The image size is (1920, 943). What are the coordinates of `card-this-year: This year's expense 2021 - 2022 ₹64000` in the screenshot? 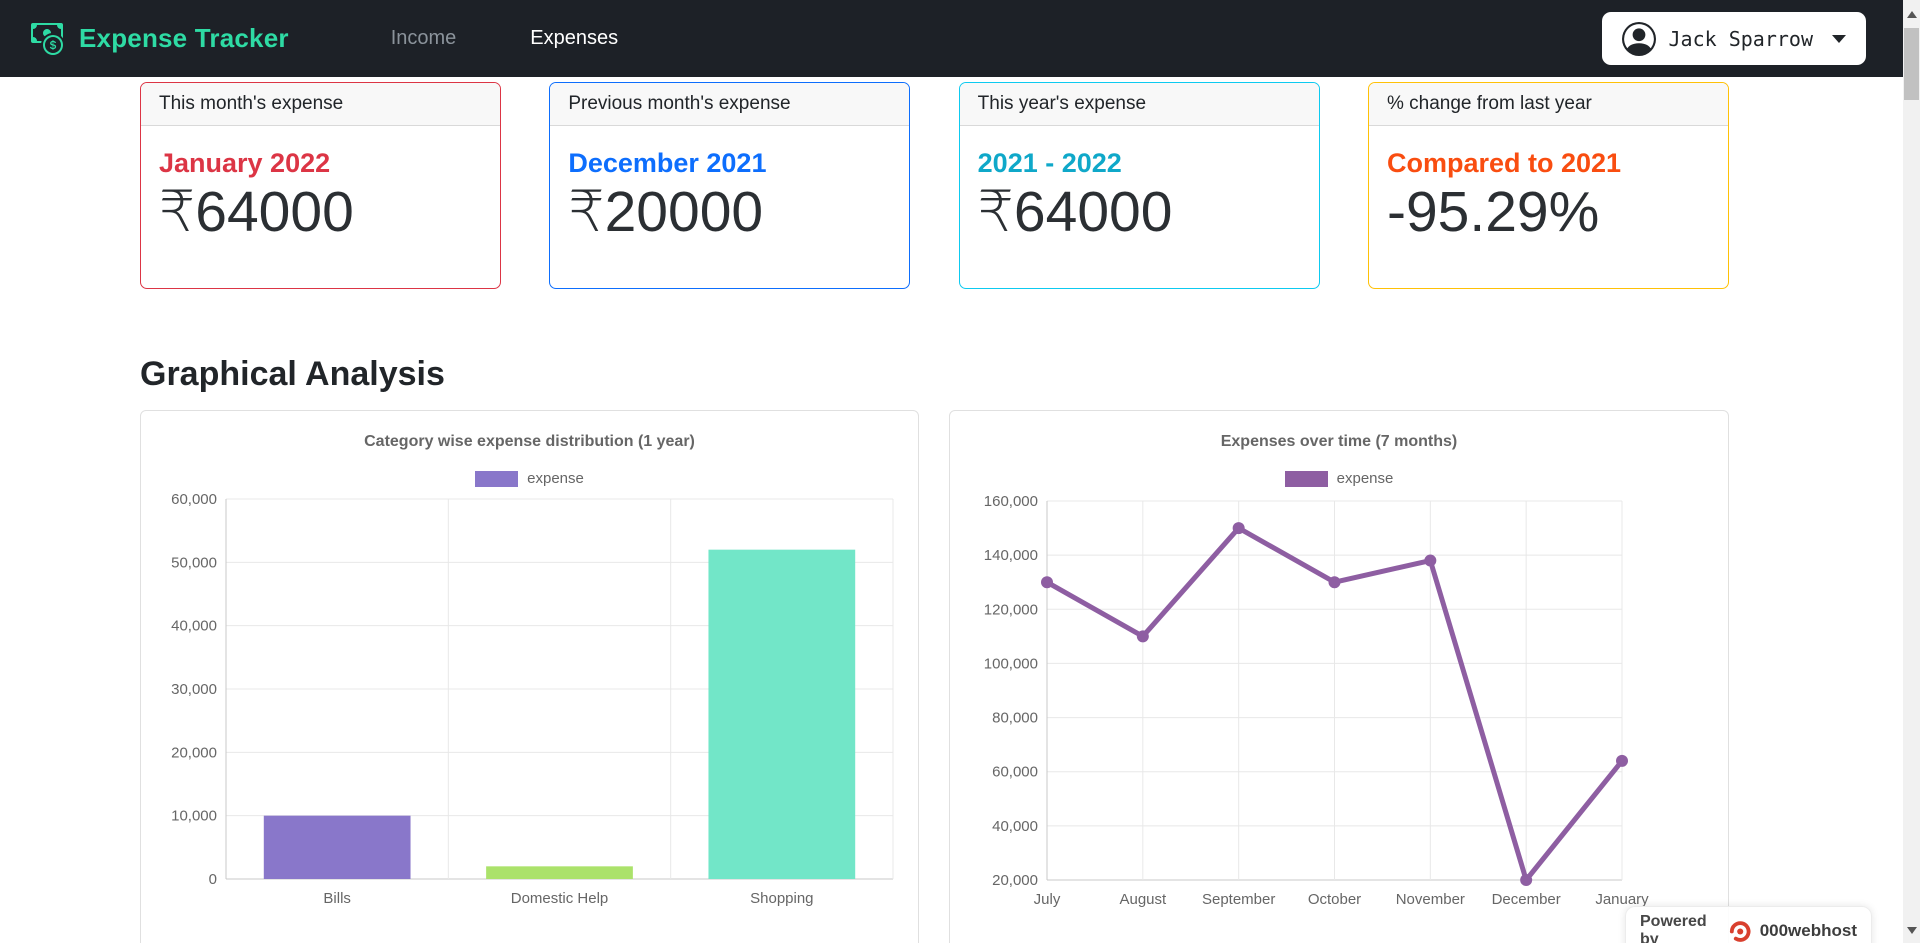 It's located at (1139, 185).